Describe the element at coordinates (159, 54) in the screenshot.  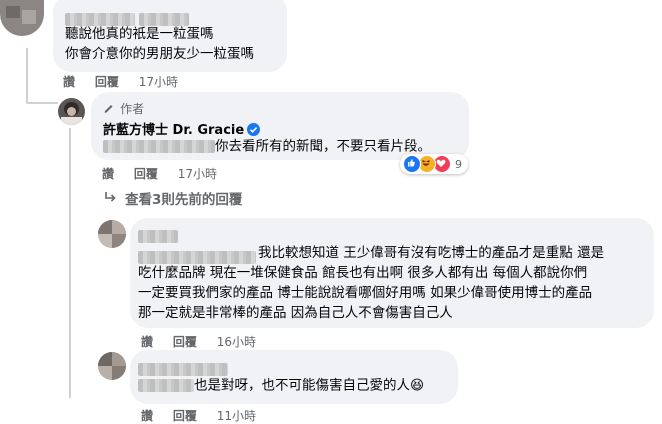
I see `comment-text-line: 你會介意你的男朋友少一粒蛋嗎` at that location.